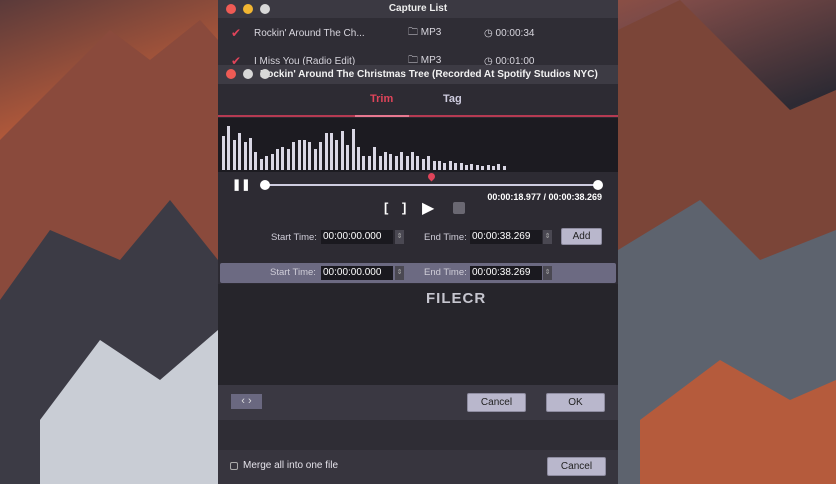 The width and height of the screenshot is (836, 484). I want to click on pause-icon: ❚❚, so click(241, 184).